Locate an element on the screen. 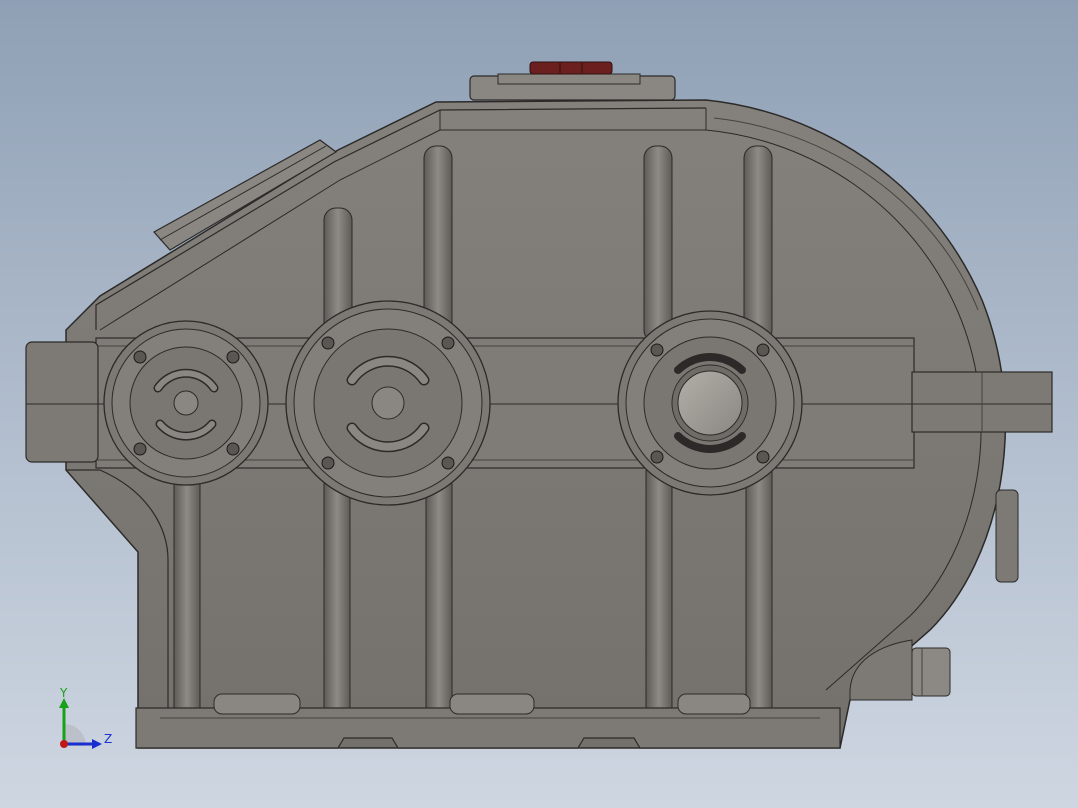 This screenshot has width=1078, height=808. side-boss is located at coordinates (1007, 536).